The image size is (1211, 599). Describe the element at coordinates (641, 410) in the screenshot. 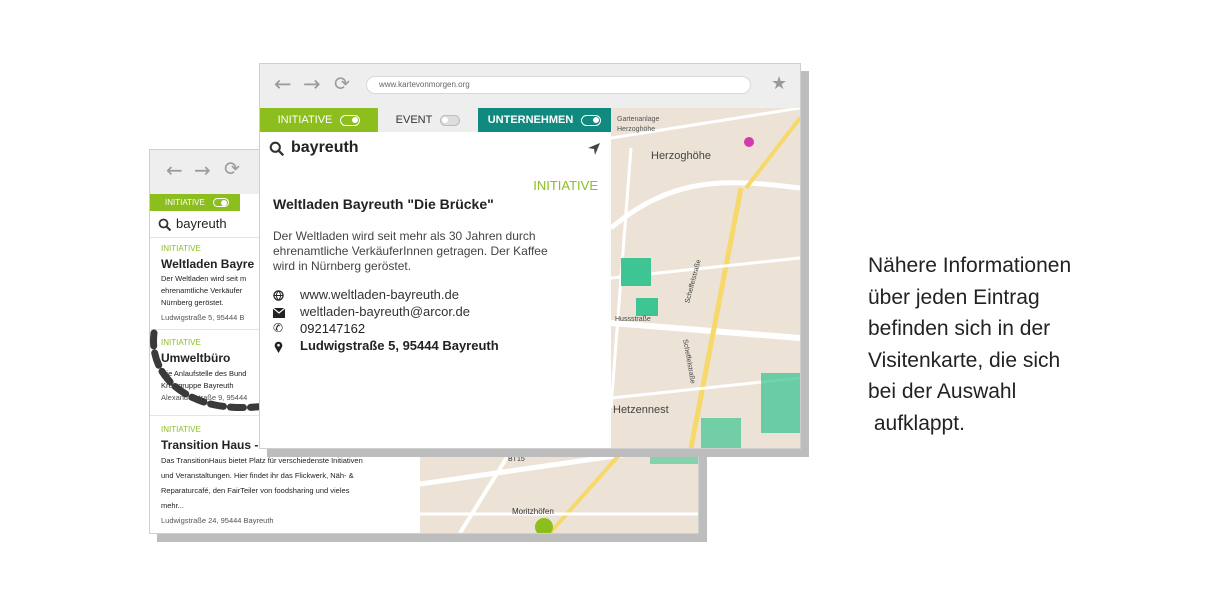

I see `map-label: Hetzennest` at that location.